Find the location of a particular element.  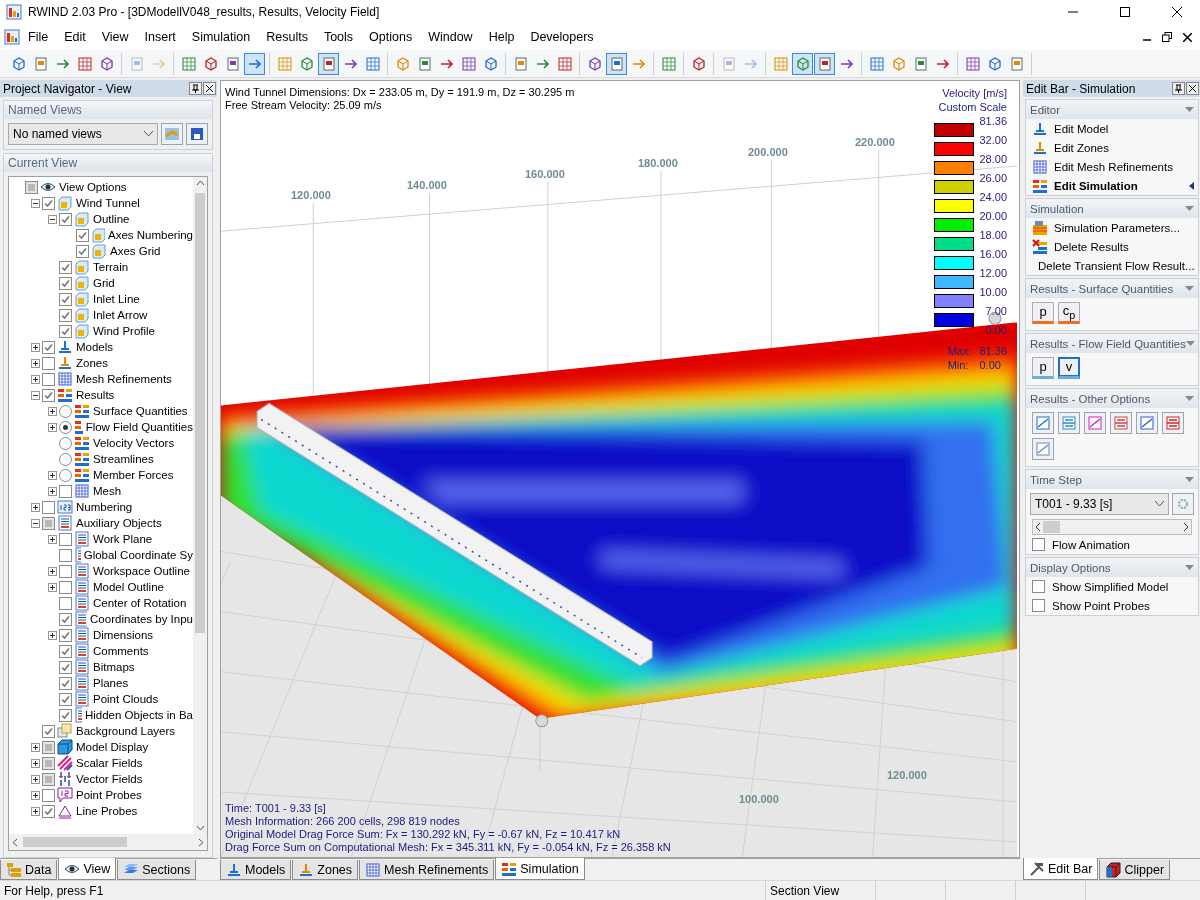

tree-item: Auxiliary Objects is located at coordinates (119, 523).